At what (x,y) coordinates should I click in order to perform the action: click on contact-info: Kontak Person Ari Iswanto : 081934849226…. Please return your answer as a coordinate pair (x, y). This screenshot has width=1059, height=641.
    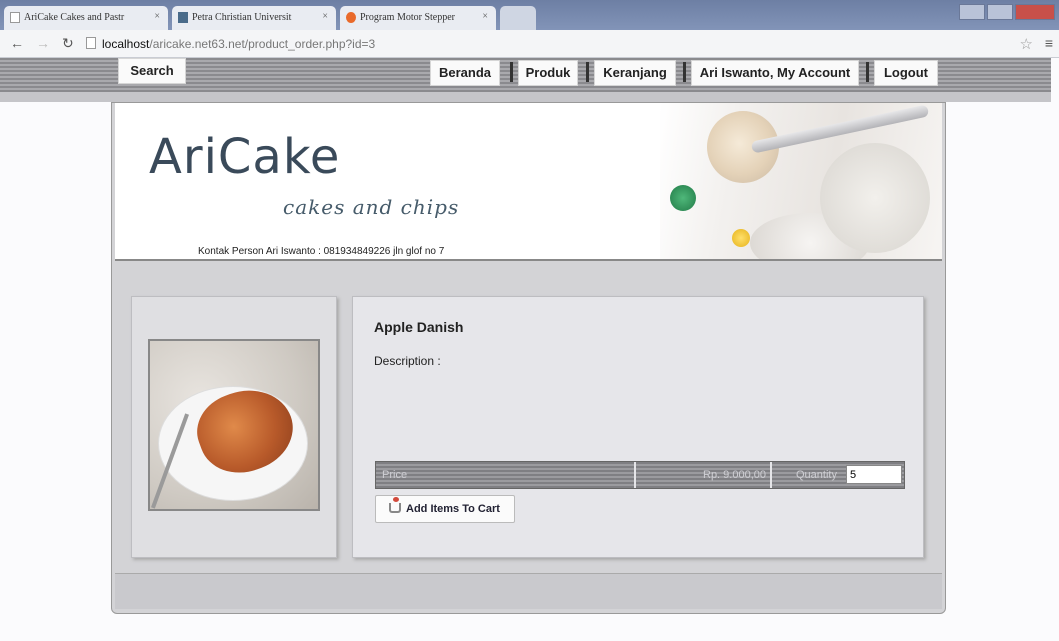
    Looking at the image, I should click on (321, 251).